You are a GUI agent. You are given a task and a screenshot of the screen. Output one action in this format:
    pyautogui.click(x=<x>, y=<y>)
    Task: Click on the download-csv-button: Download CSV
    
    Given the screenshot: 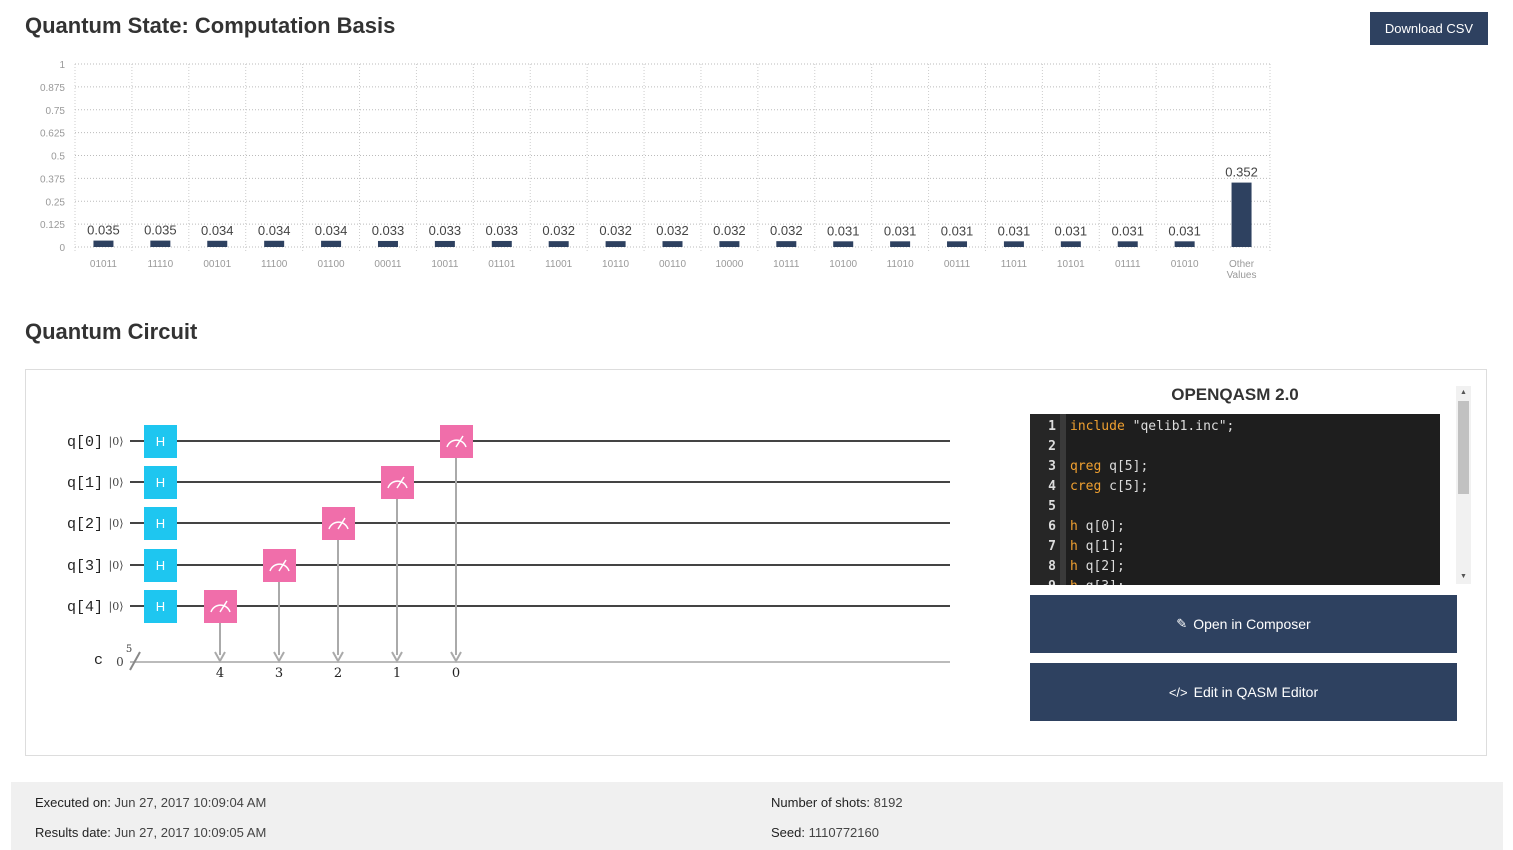 What is the action you would take?
    pyautogui.click(x=1429, y=28)
    